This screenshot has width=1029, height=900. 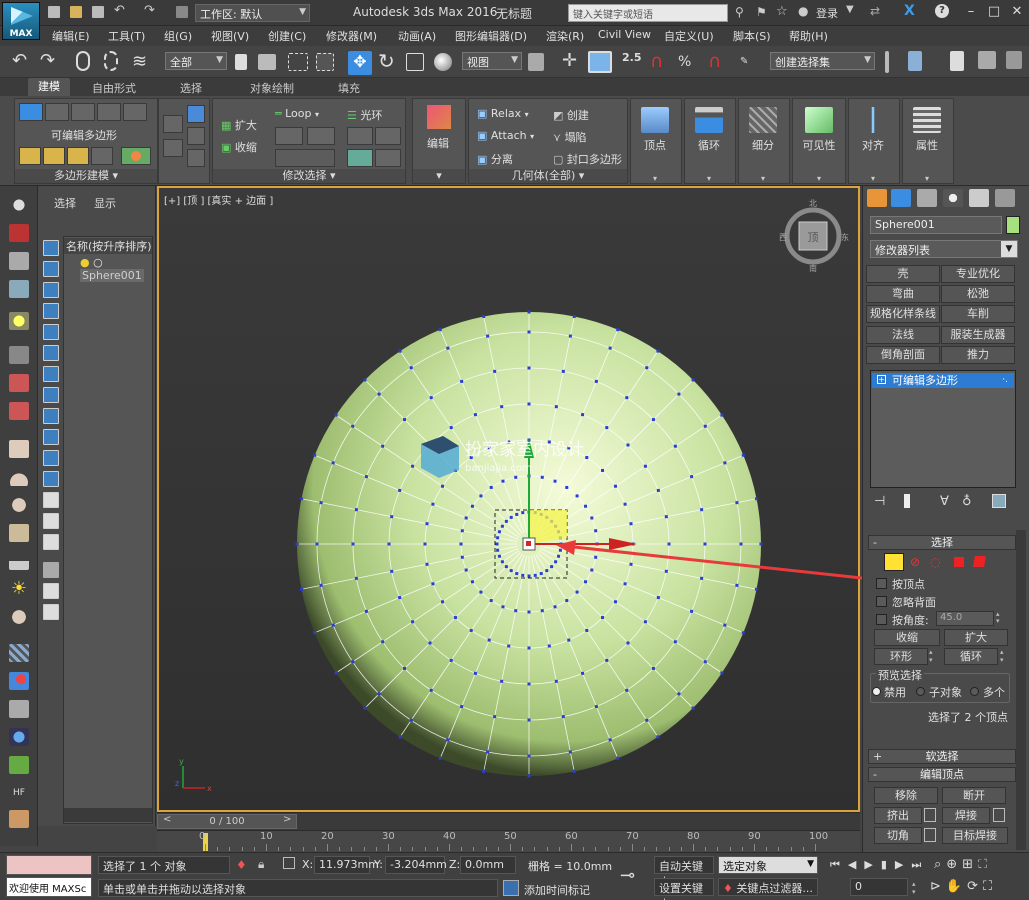 I want to click on cap-poly-button: ▢ 封口多边形, so click(x=587, y=159).